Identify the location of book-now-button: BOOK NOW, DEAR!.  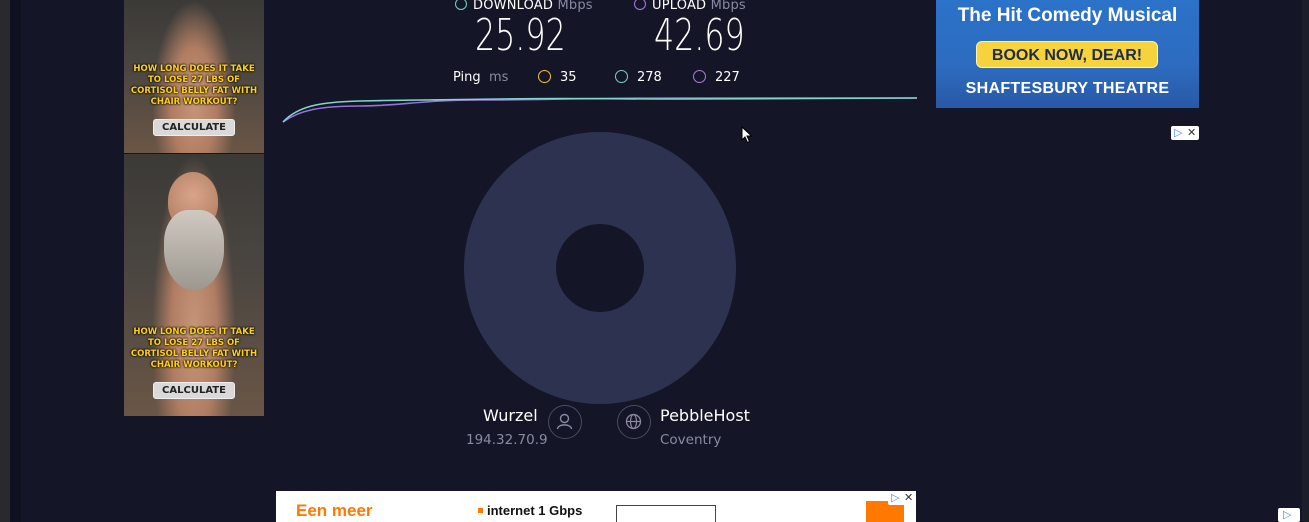
(1067, 54).